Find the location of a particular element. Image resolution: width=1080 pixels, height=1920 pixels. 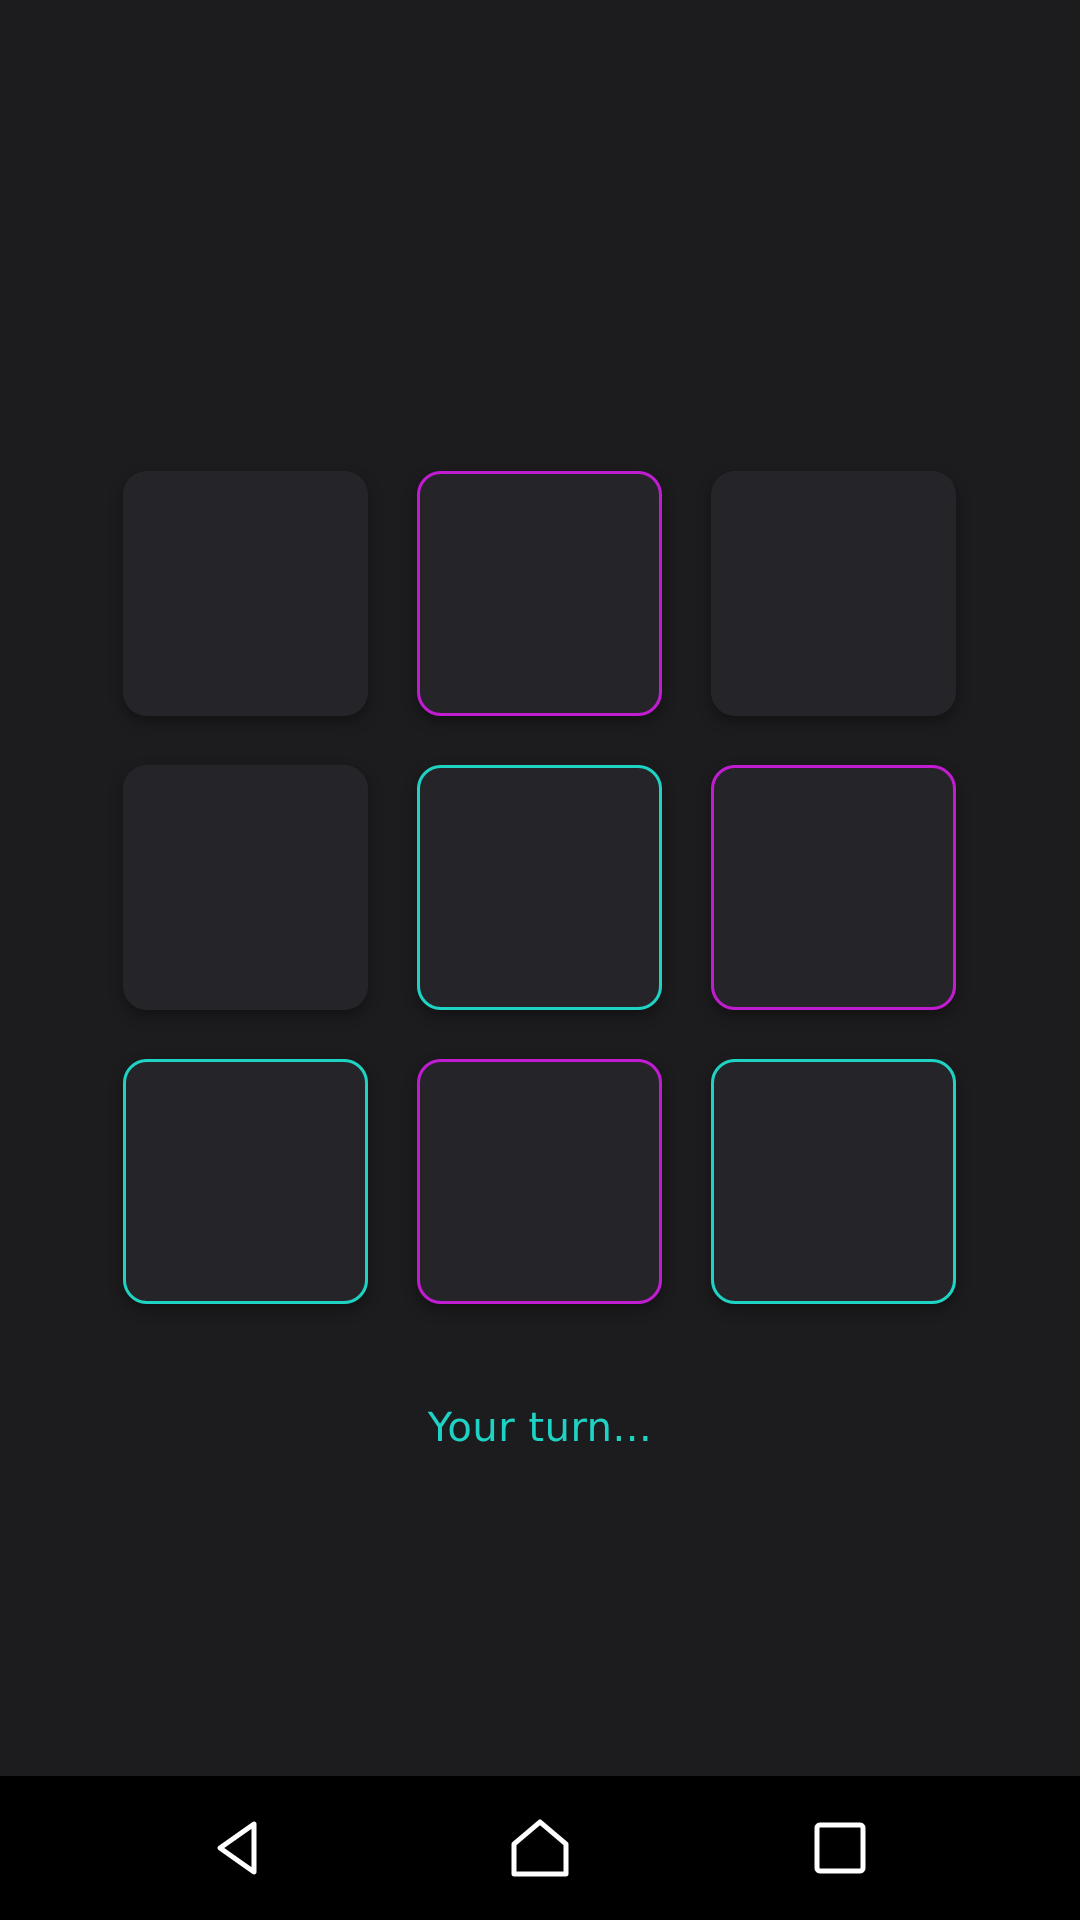

home-icon is located at coordinates (540, 1848).